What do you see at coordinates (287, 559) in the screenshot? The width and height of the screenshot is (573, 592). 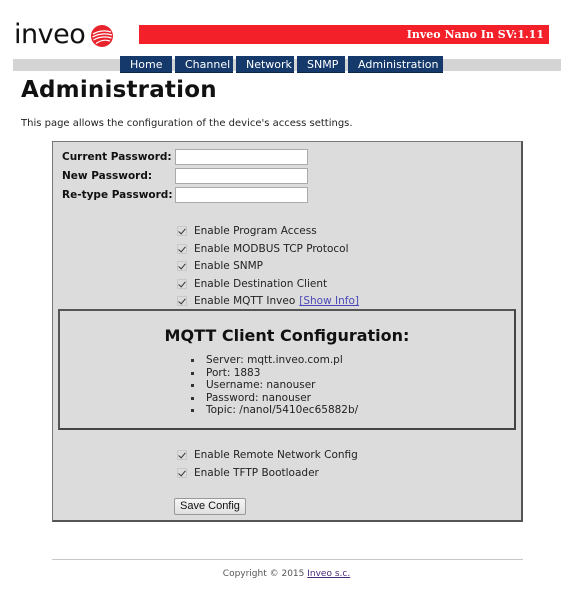 I see `footer-divider` at bounding box center [287, 559].